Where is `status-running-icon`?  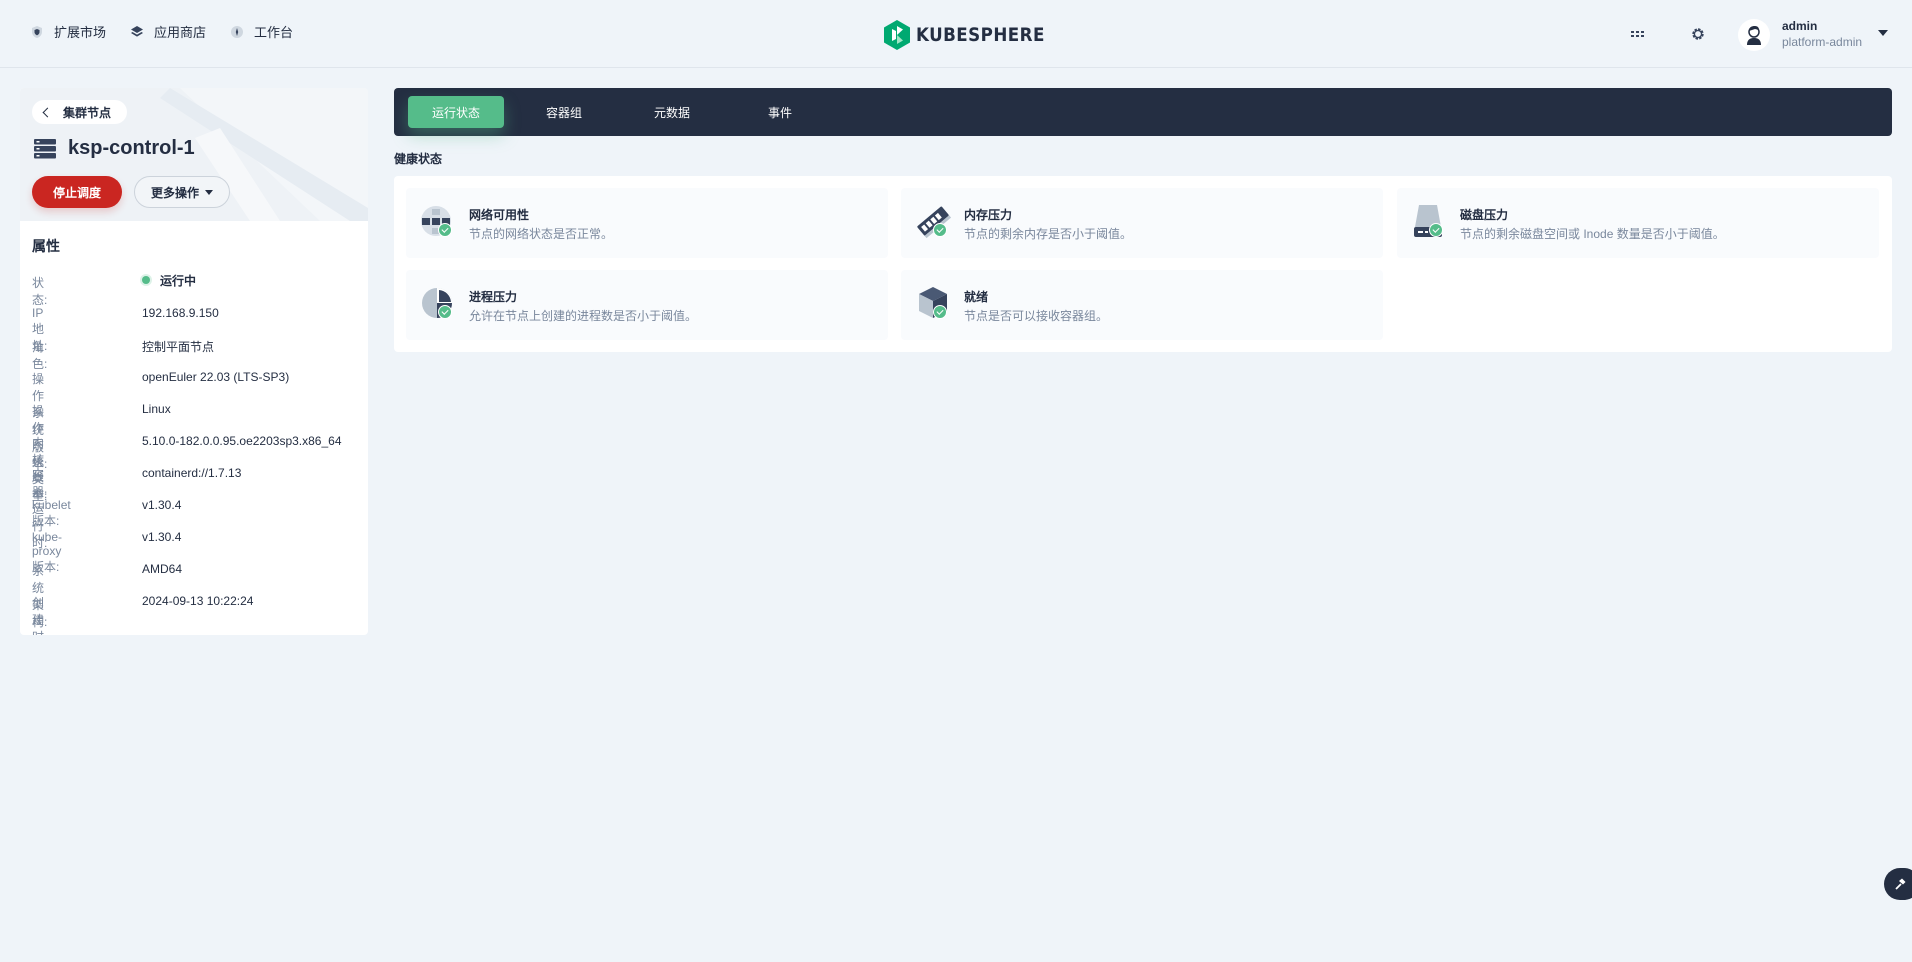
status-running-icon is located at coordinates (146, 280).